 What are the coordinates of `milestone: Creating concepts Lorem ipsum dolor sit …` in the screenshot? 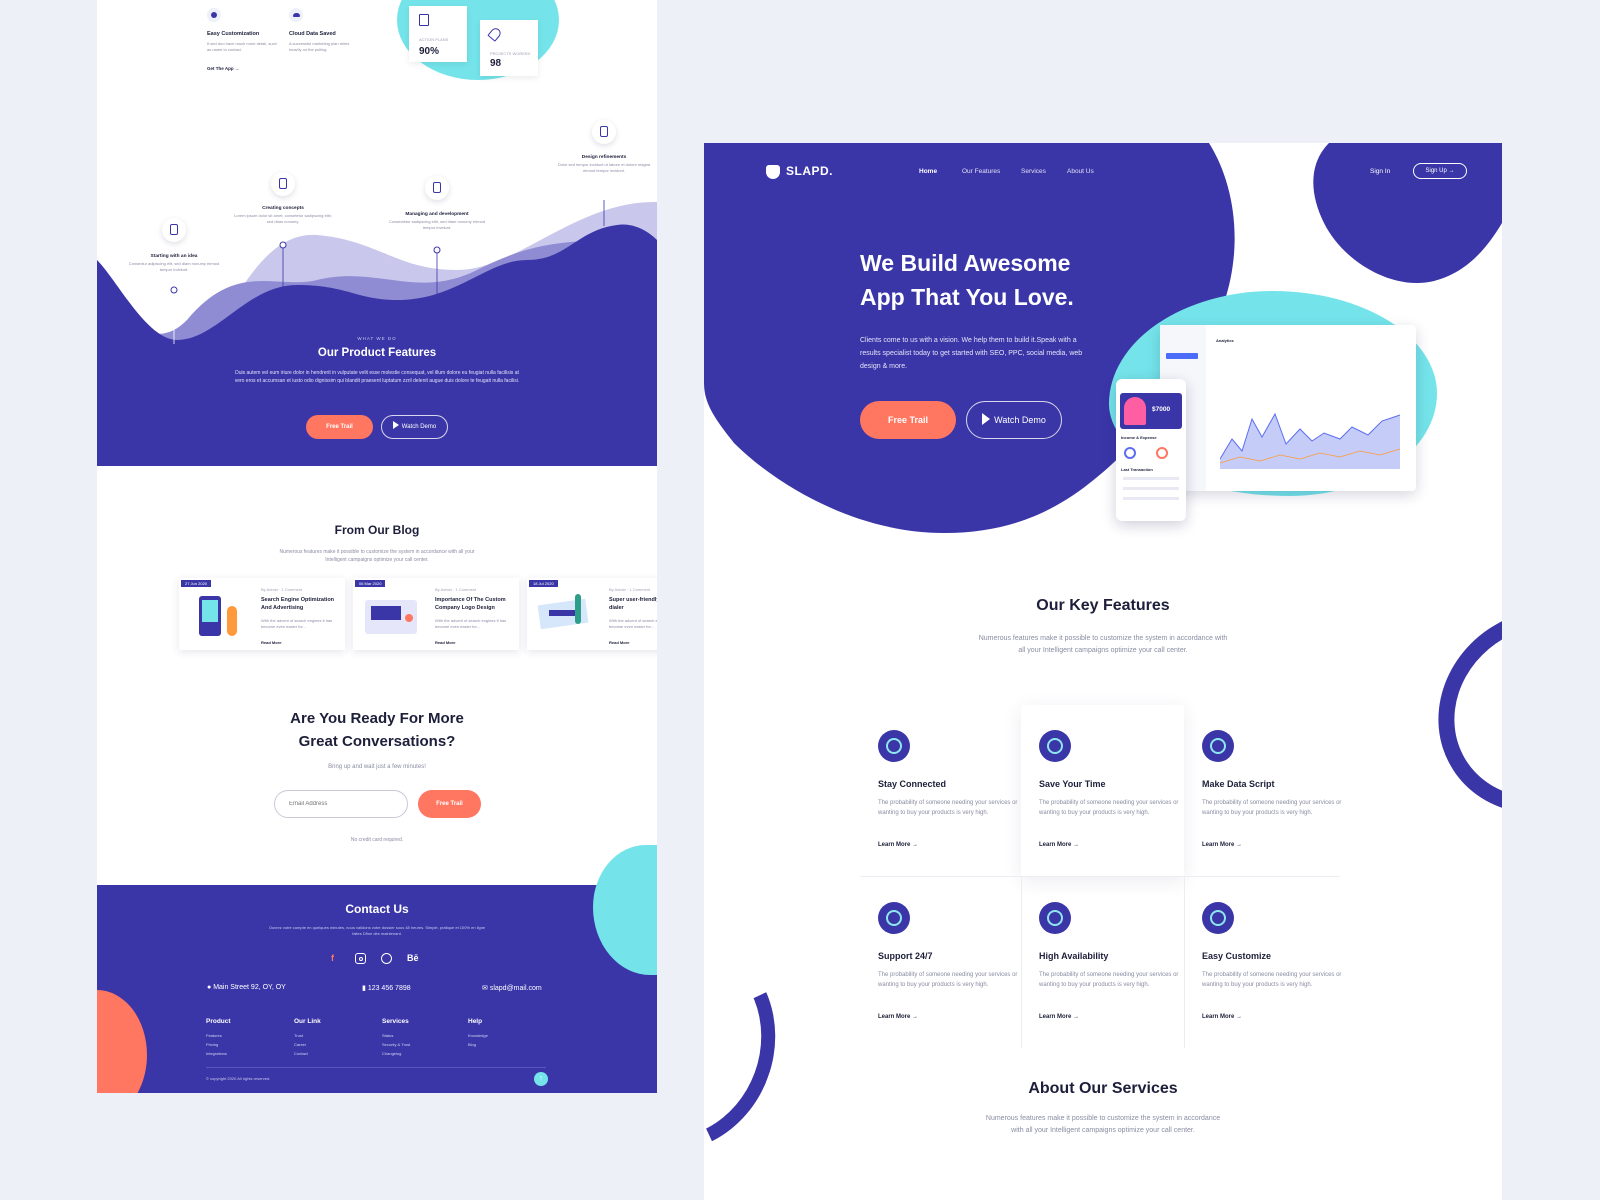 It's located at (283, 215).